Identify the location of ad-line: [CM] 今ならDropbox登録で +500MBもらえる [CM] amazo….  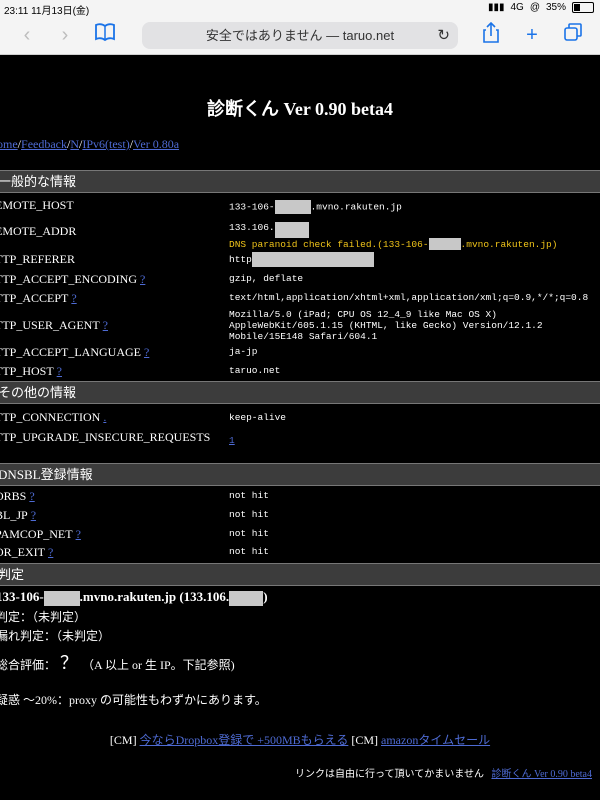
(300, 739).